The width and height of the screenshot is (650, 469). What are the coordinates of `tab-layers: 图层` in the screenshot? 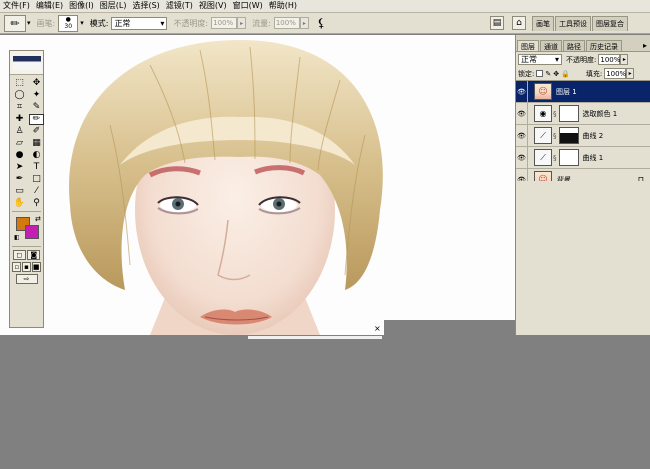 It's located at (528, 45).